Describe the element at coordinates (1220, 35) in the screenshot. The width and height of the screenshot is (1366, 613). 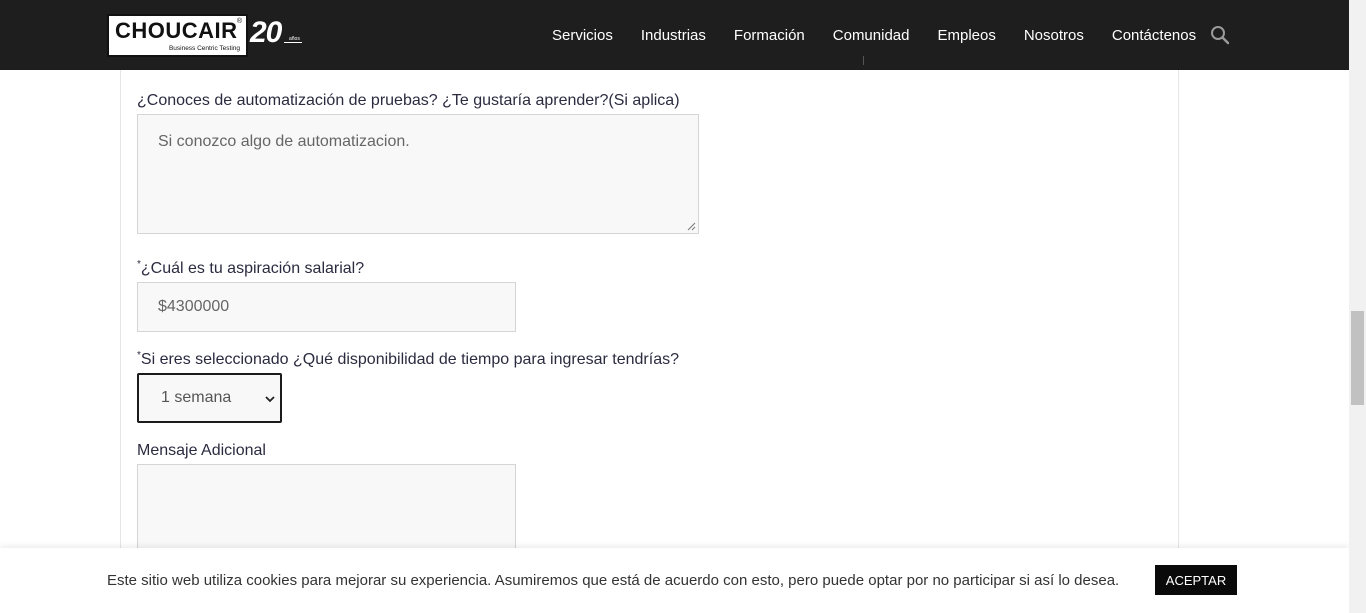
I see `search-icon` at that location.